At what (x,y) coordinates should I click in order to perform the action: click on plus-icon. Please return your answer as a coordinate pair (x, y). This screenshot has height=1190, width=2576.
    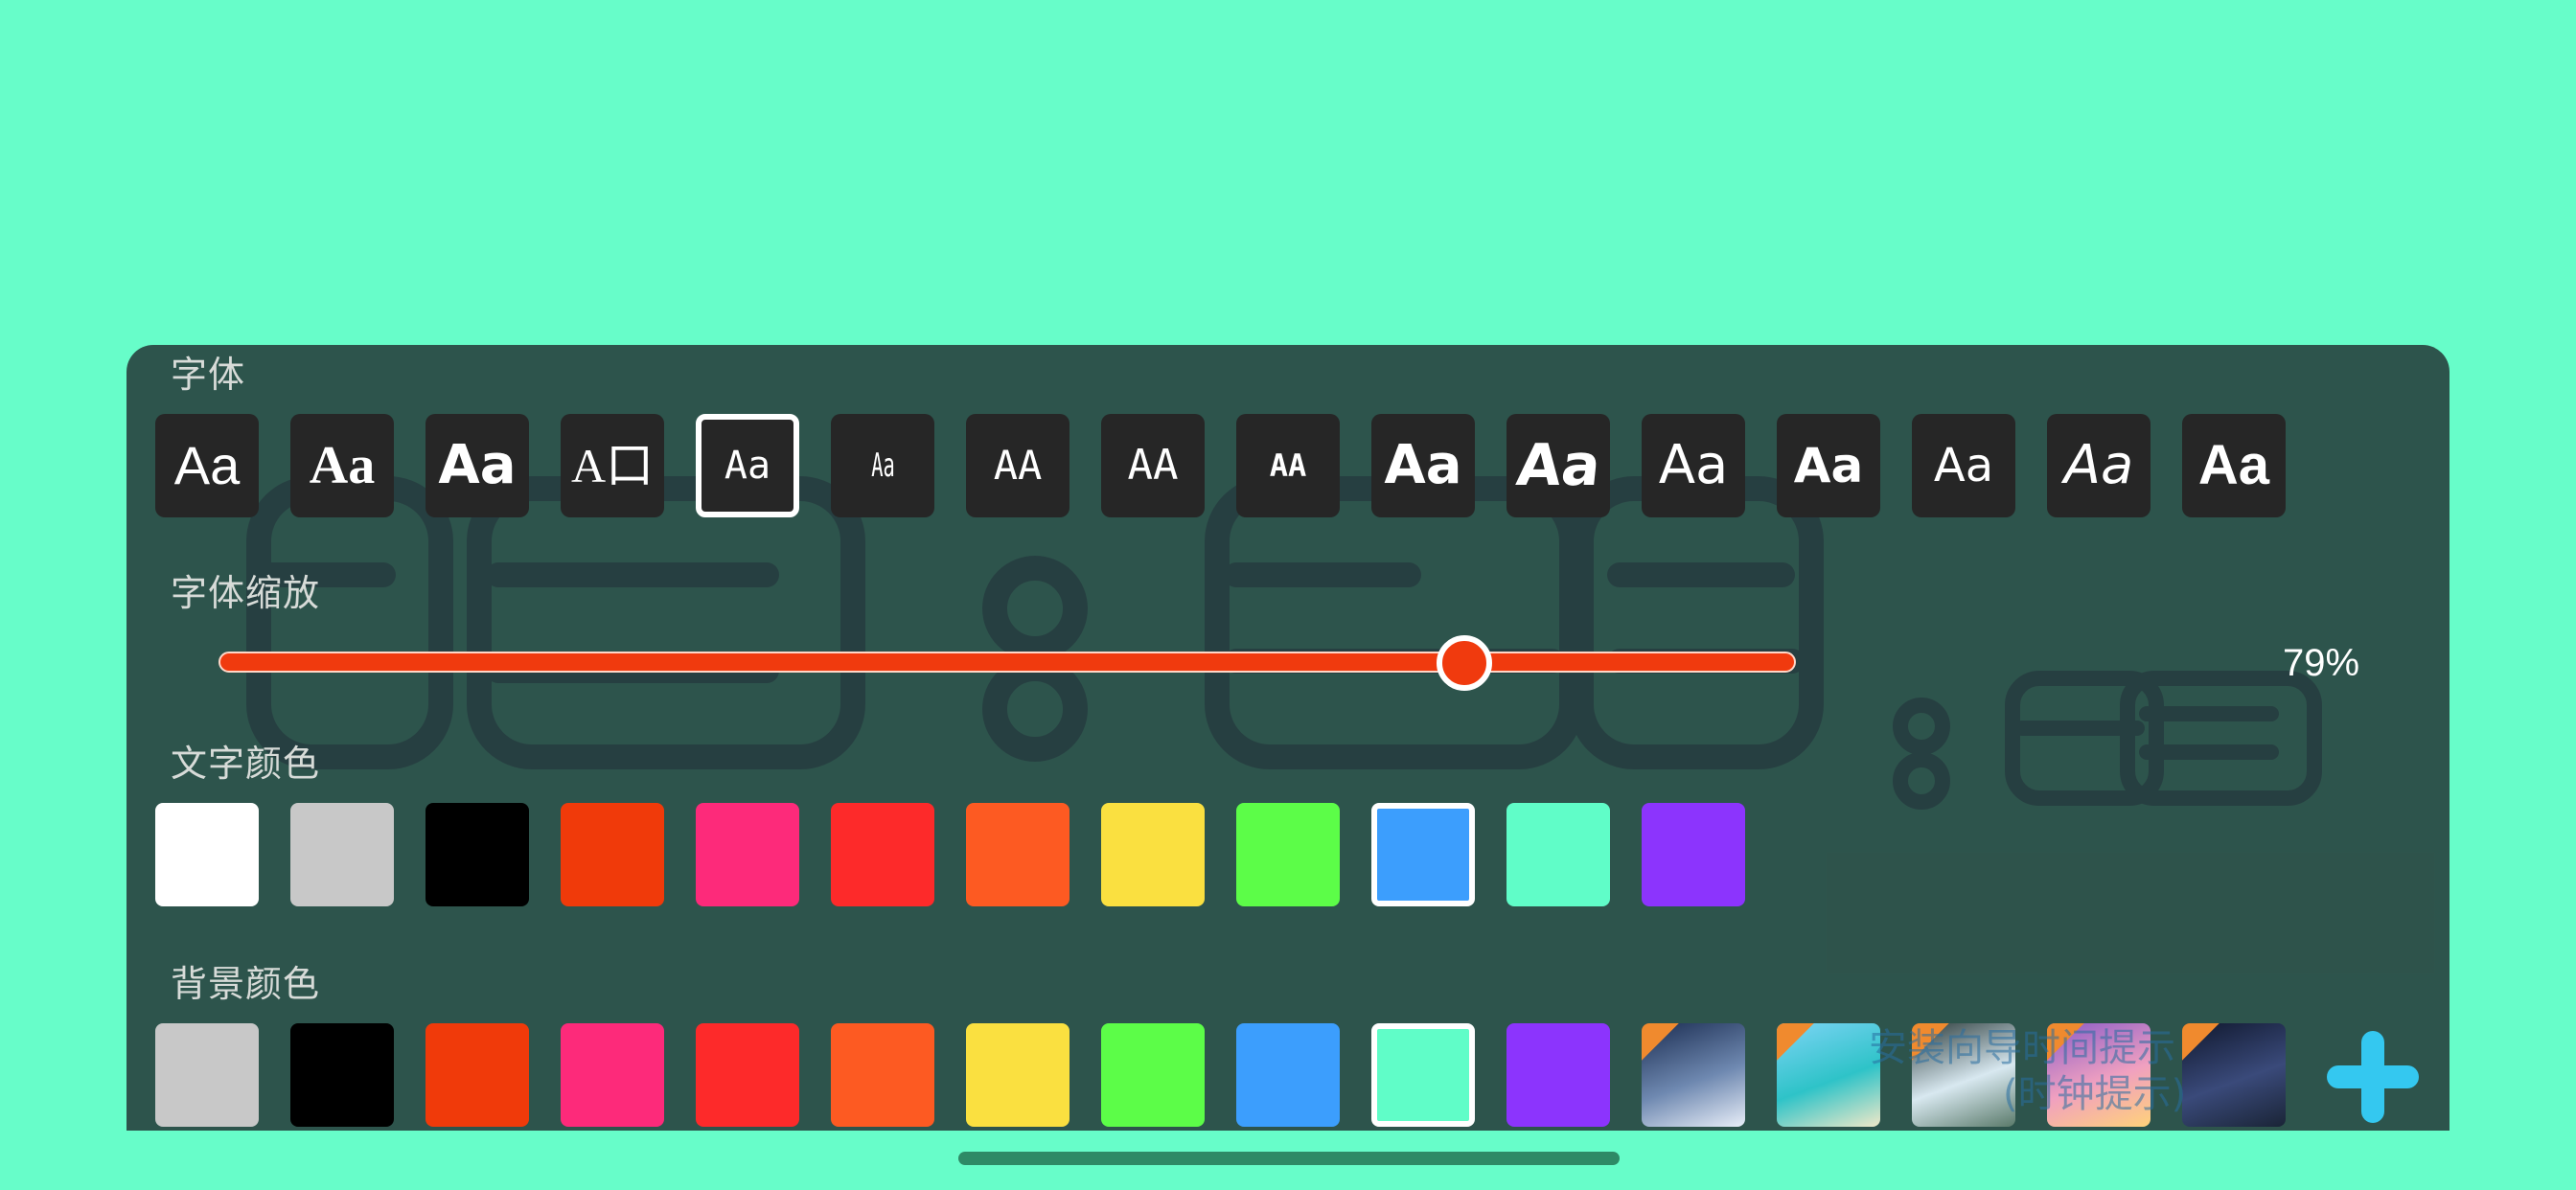
    Looking at the image, I should click on (2373, 1077).